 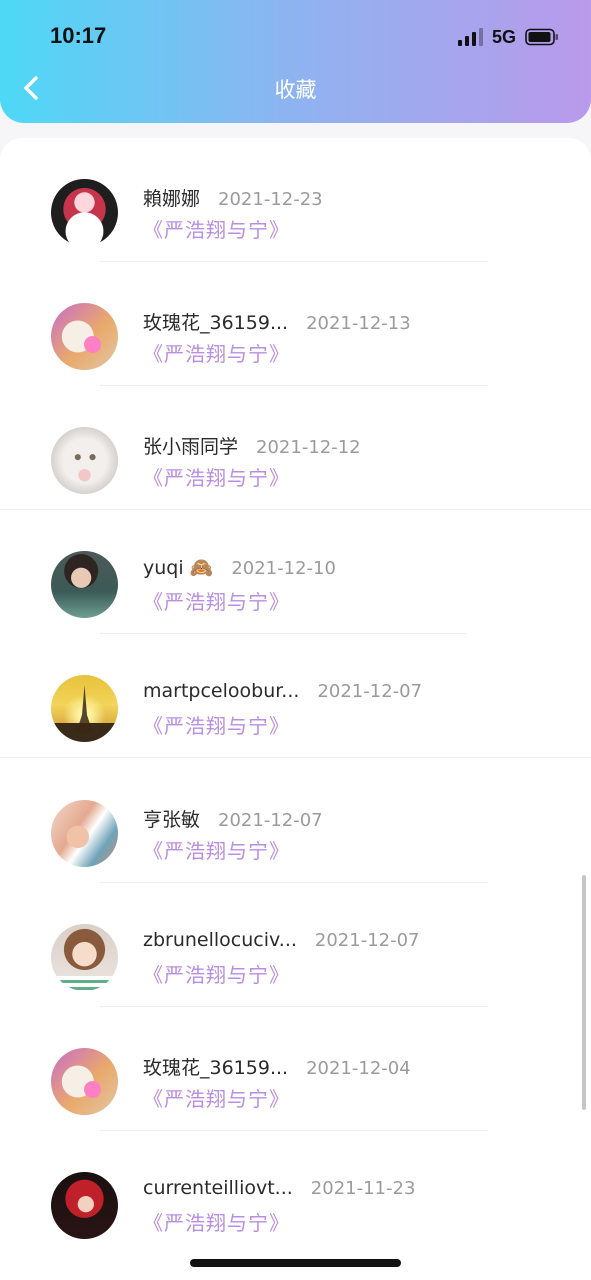 I want to click on list-item: yuqi 🙈 2021-12-10 《严浩翔与宁》, so click(x=295, y=572).